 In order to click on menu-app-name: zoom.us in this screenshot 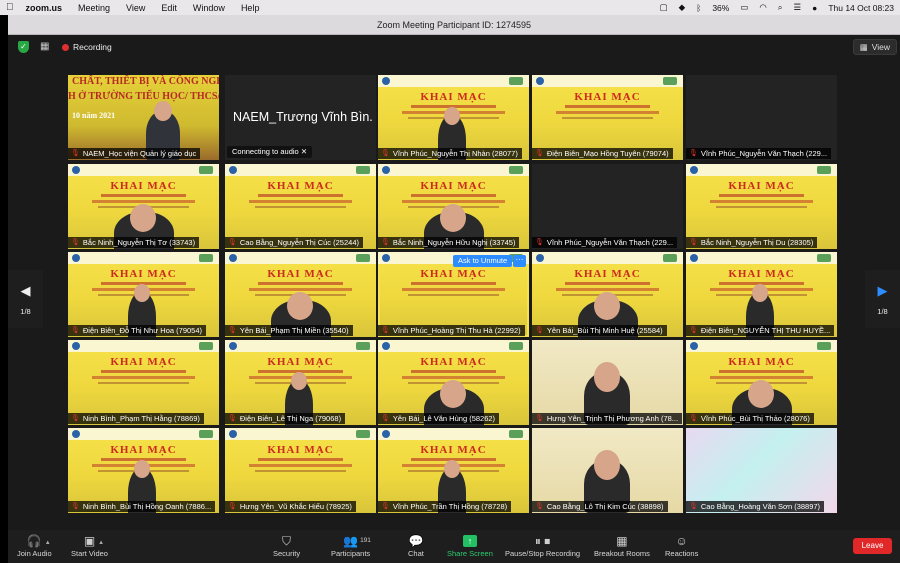, I will do `click(44, 8)`.